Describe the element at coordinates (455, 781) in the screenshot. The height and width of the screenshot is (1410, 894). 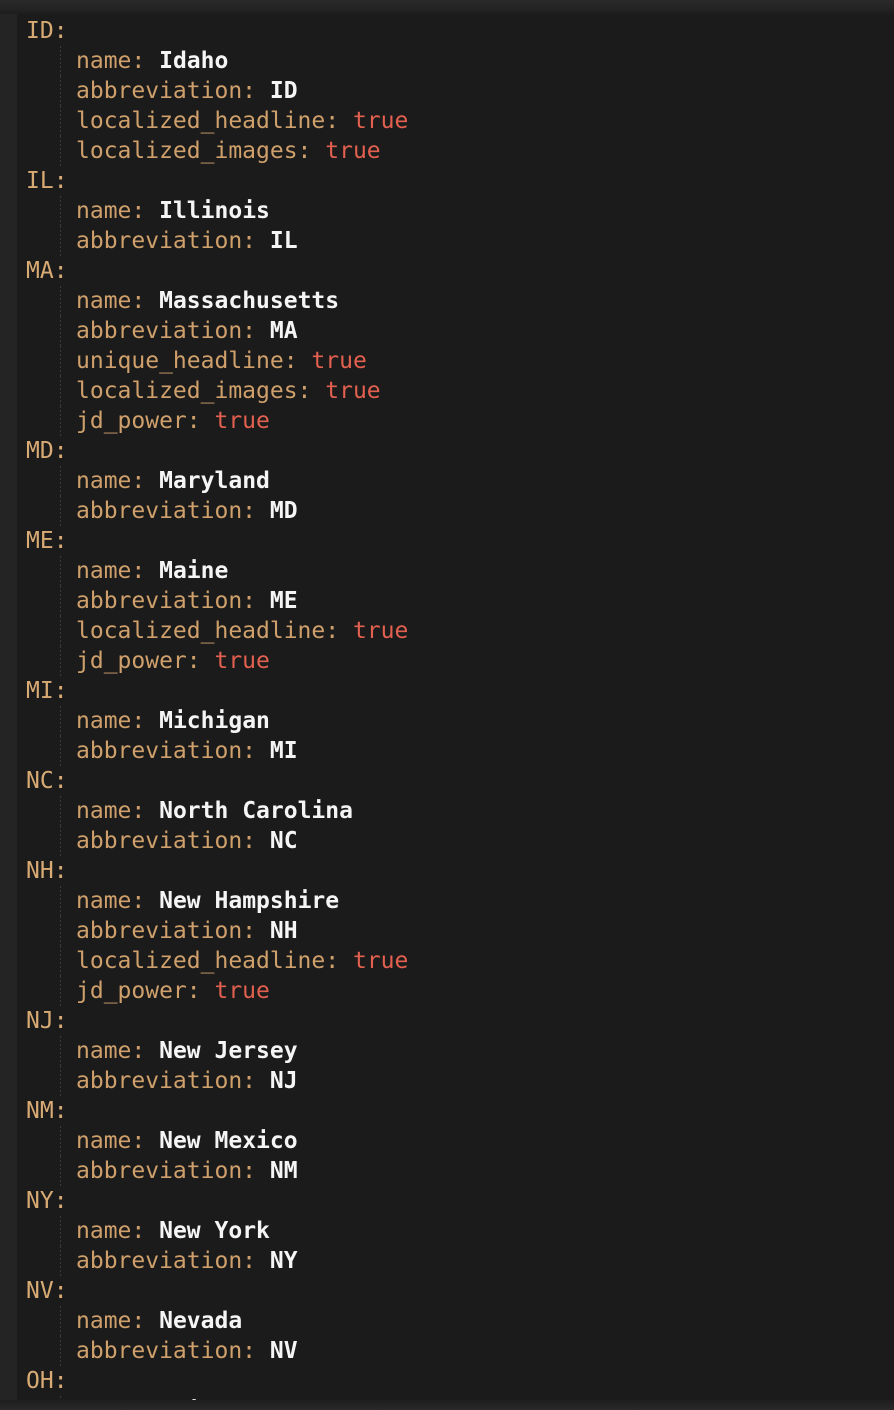
I see `yaml-top-level-key-line: NC:` at that location.